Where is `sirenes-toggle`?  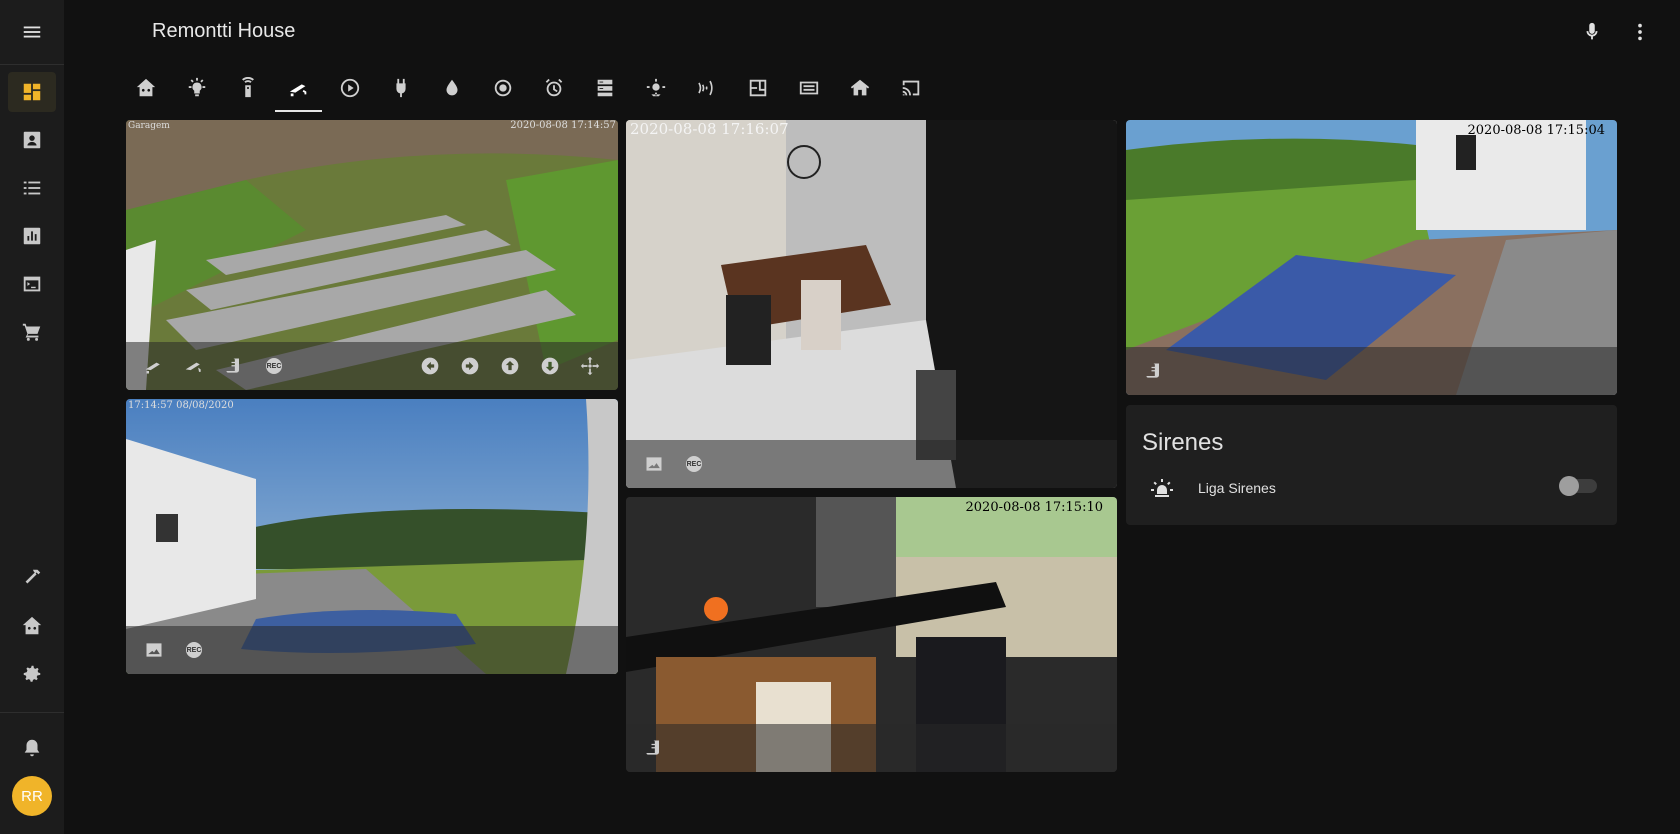
sirenes-toggle is located at coordinates (1578, 486).